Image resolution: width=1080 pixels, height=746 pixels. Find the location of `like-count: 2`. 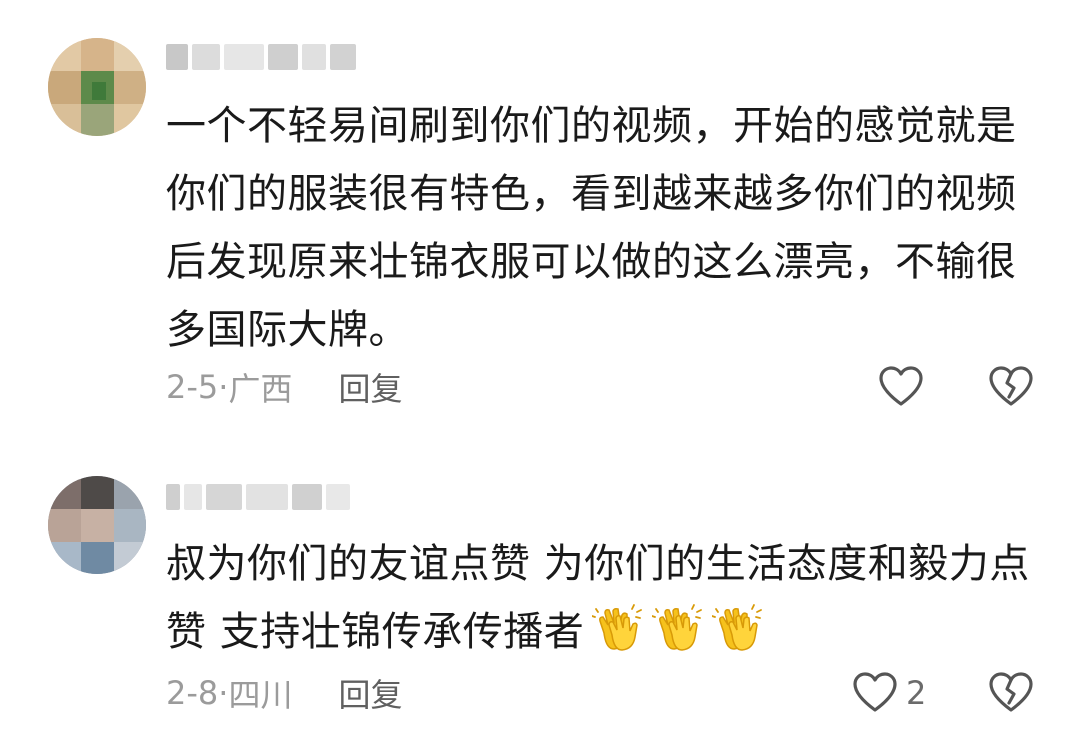

like-count: 2 is located at coordinates (916, 693).